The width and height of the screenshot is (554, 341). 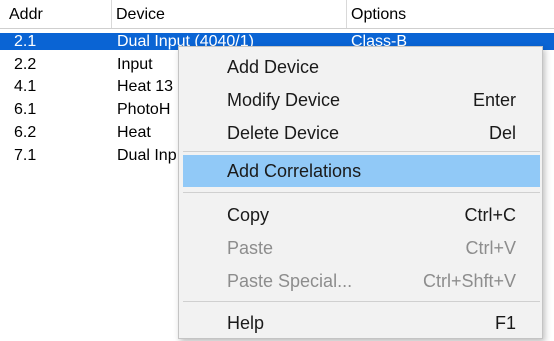 I want to click on menu-item-copy: Copy Ctrl+C, so click(x=361, y=215).